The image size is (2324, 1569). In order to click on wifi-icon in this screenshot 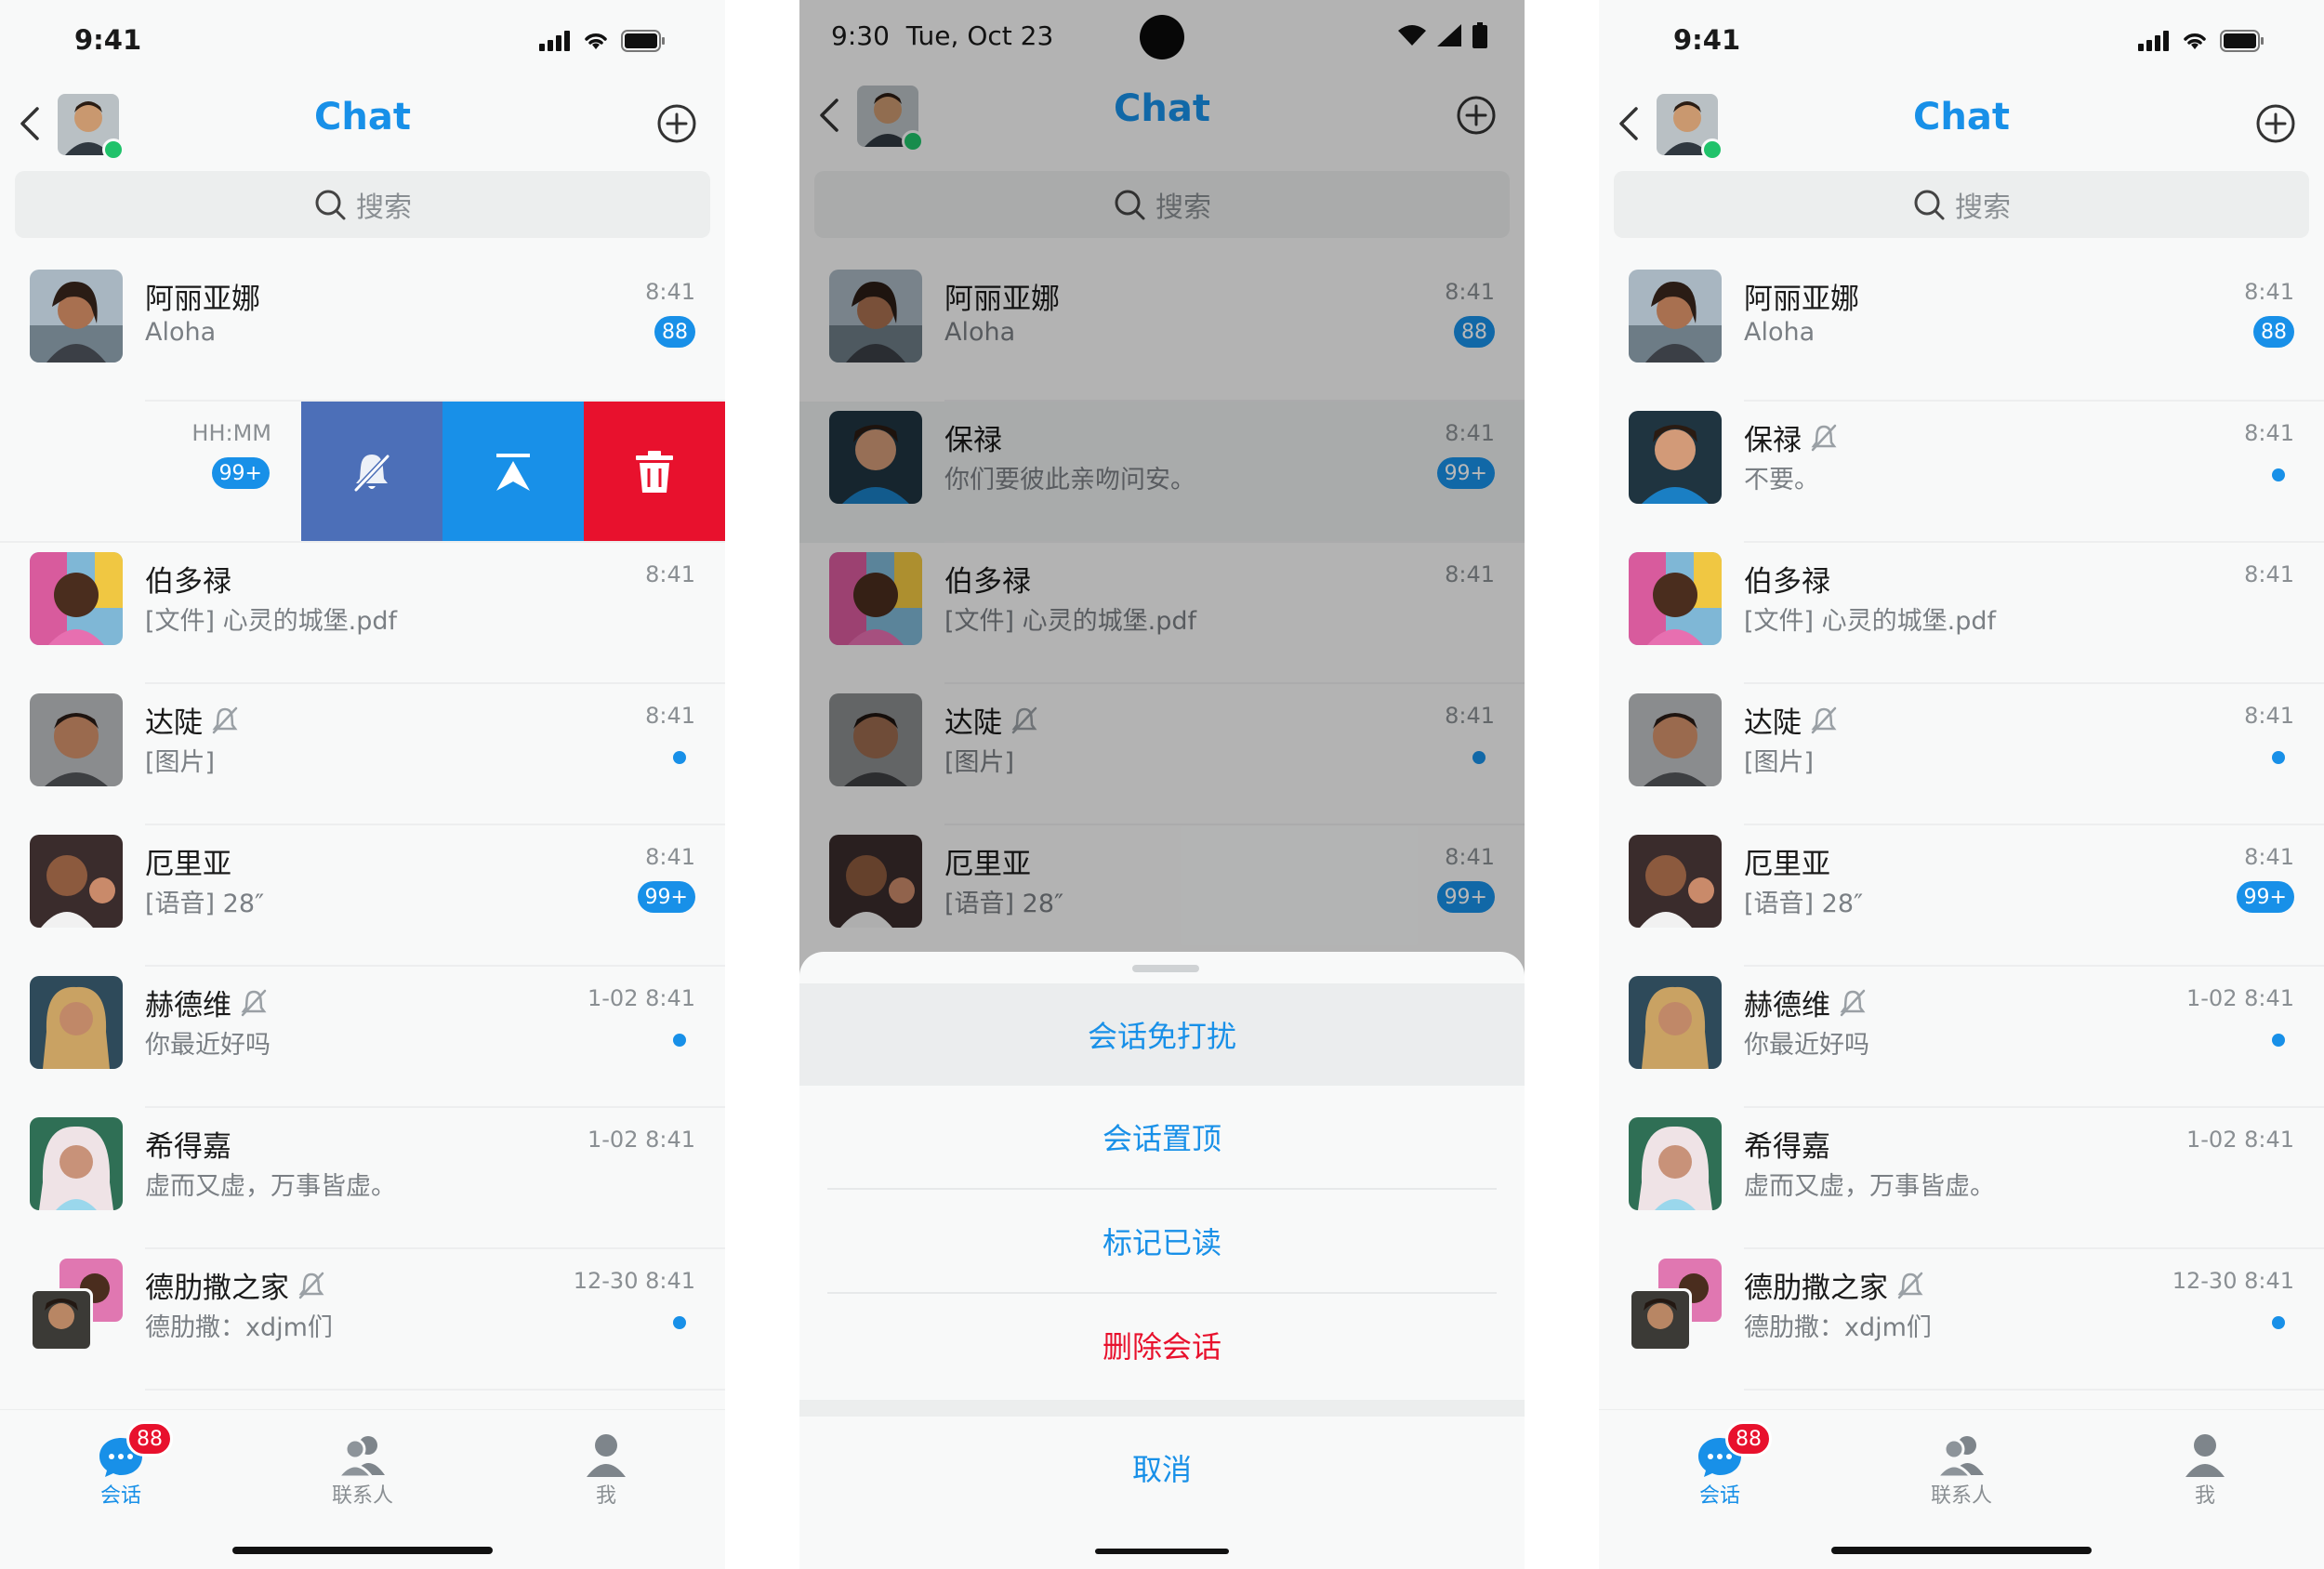, I will do `click(596, 41)`.